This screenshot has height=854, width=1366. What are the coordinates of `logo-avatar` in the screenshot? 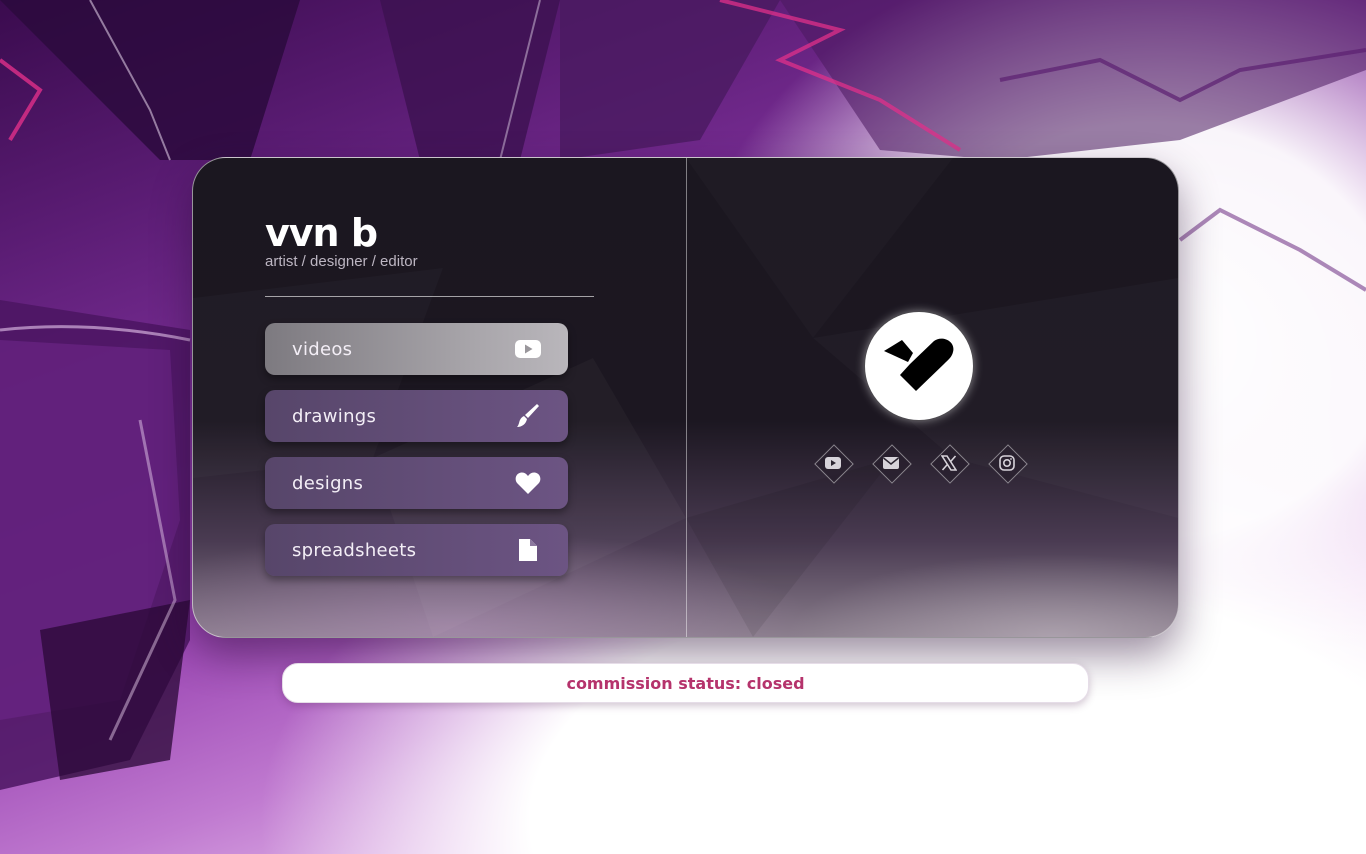 It's located at (919, 366).